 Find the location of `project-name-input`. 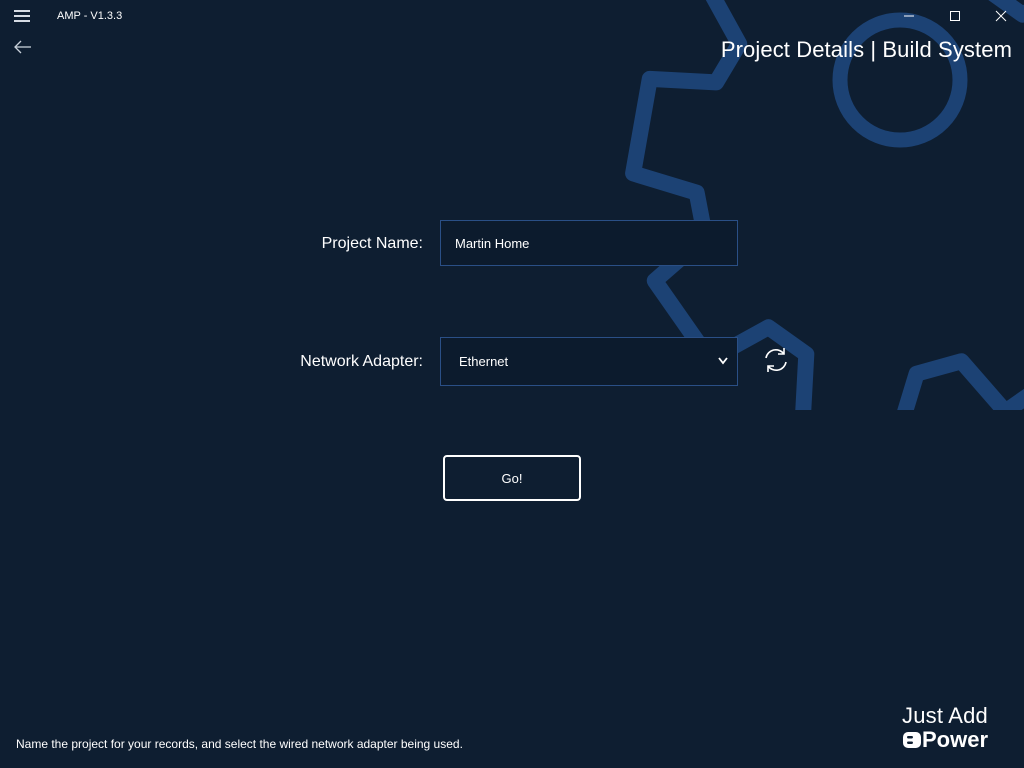

project-name-input is located at coordinates (589, 243).